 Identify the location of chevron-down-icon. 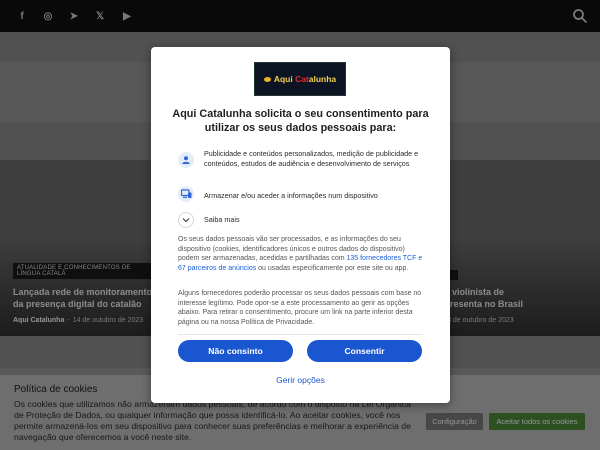
(186, 220).